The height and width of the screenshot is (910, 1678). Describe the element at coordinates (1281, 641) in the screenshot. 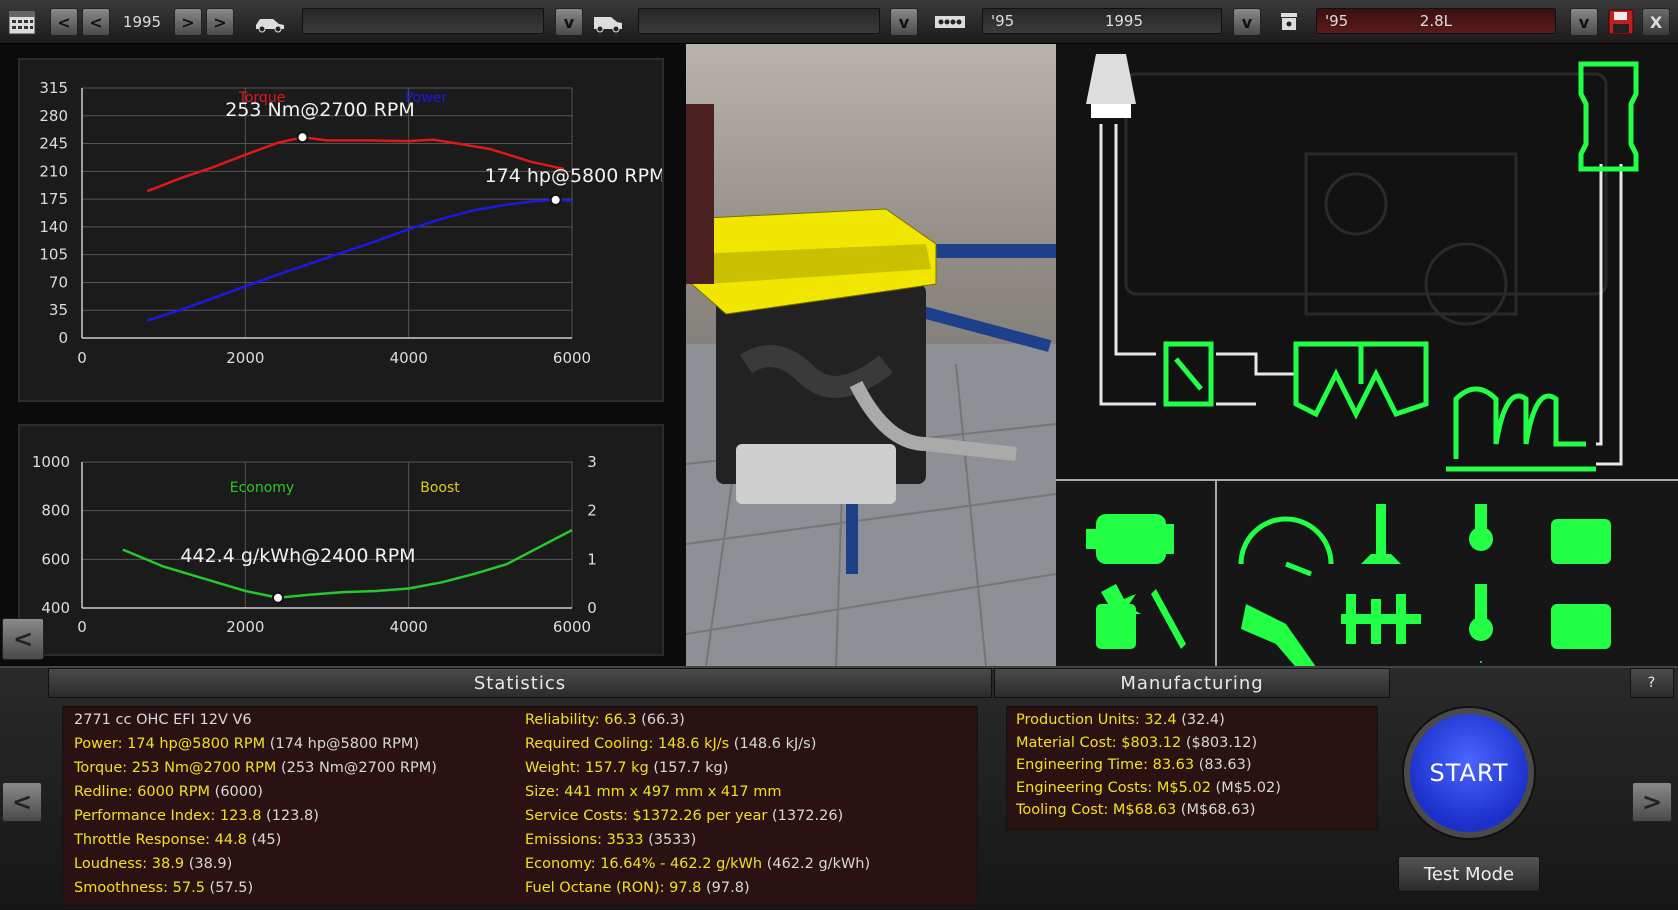

I see `tools-icon` at that location.